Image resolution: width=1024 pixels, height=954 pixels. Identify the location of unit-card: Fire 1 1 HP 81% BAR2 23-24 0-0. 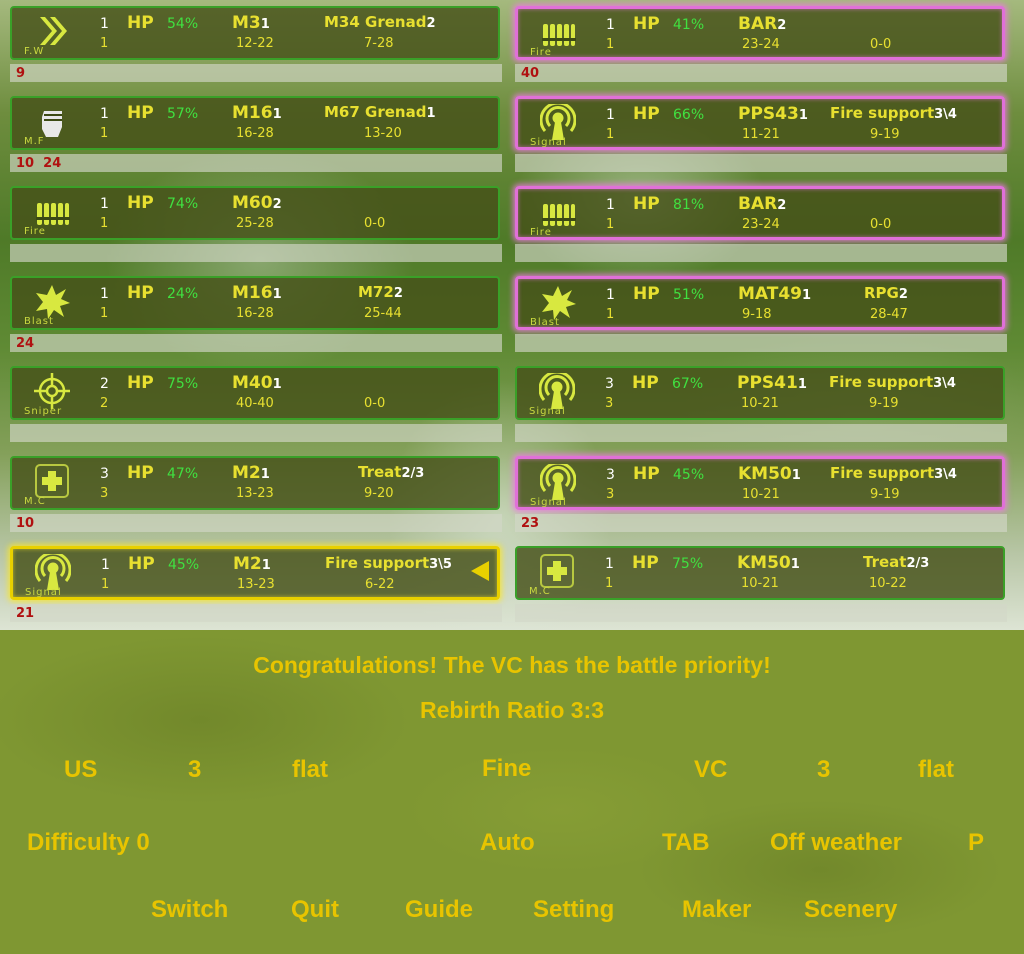
(760, 213).